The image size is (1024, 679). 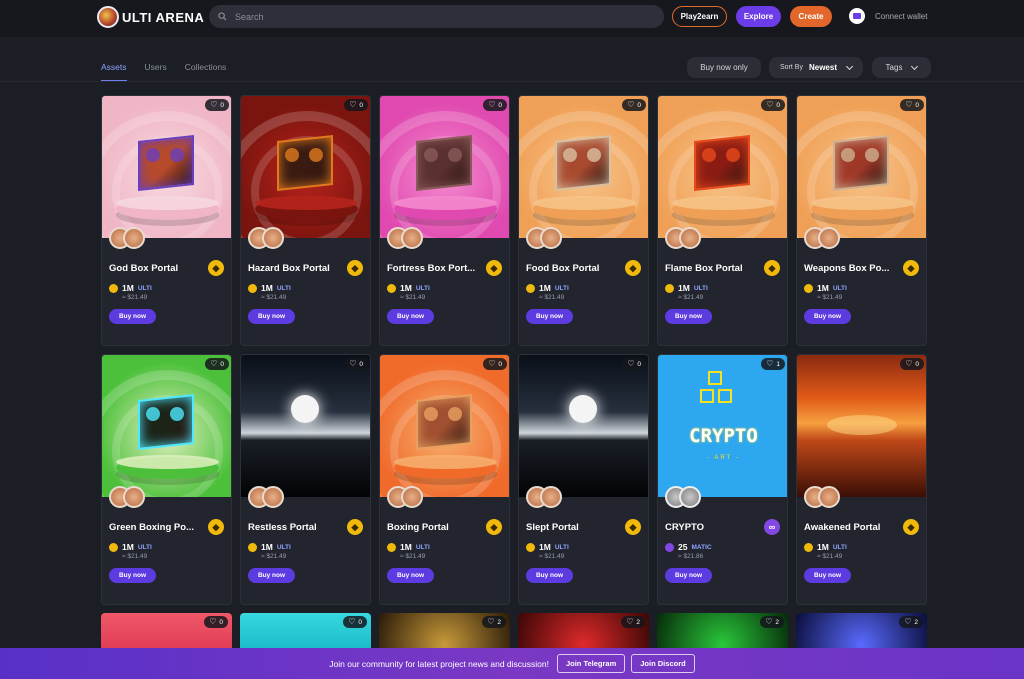 I want to click on buy-now-only-toggle: Buy now only, so click(x=724, y=67).